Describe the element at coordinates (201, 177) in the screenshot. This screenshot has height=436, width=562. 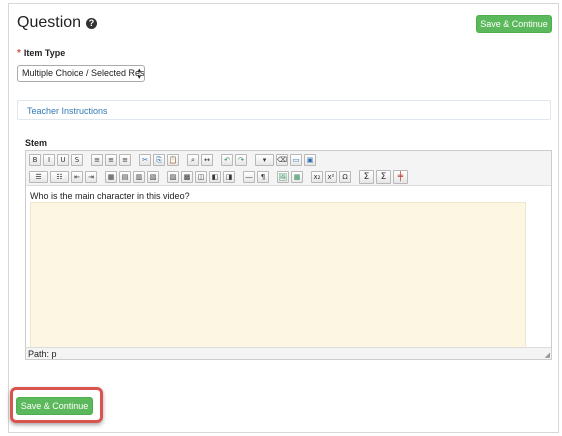
I see `cell-props-button: ◫` at that location.